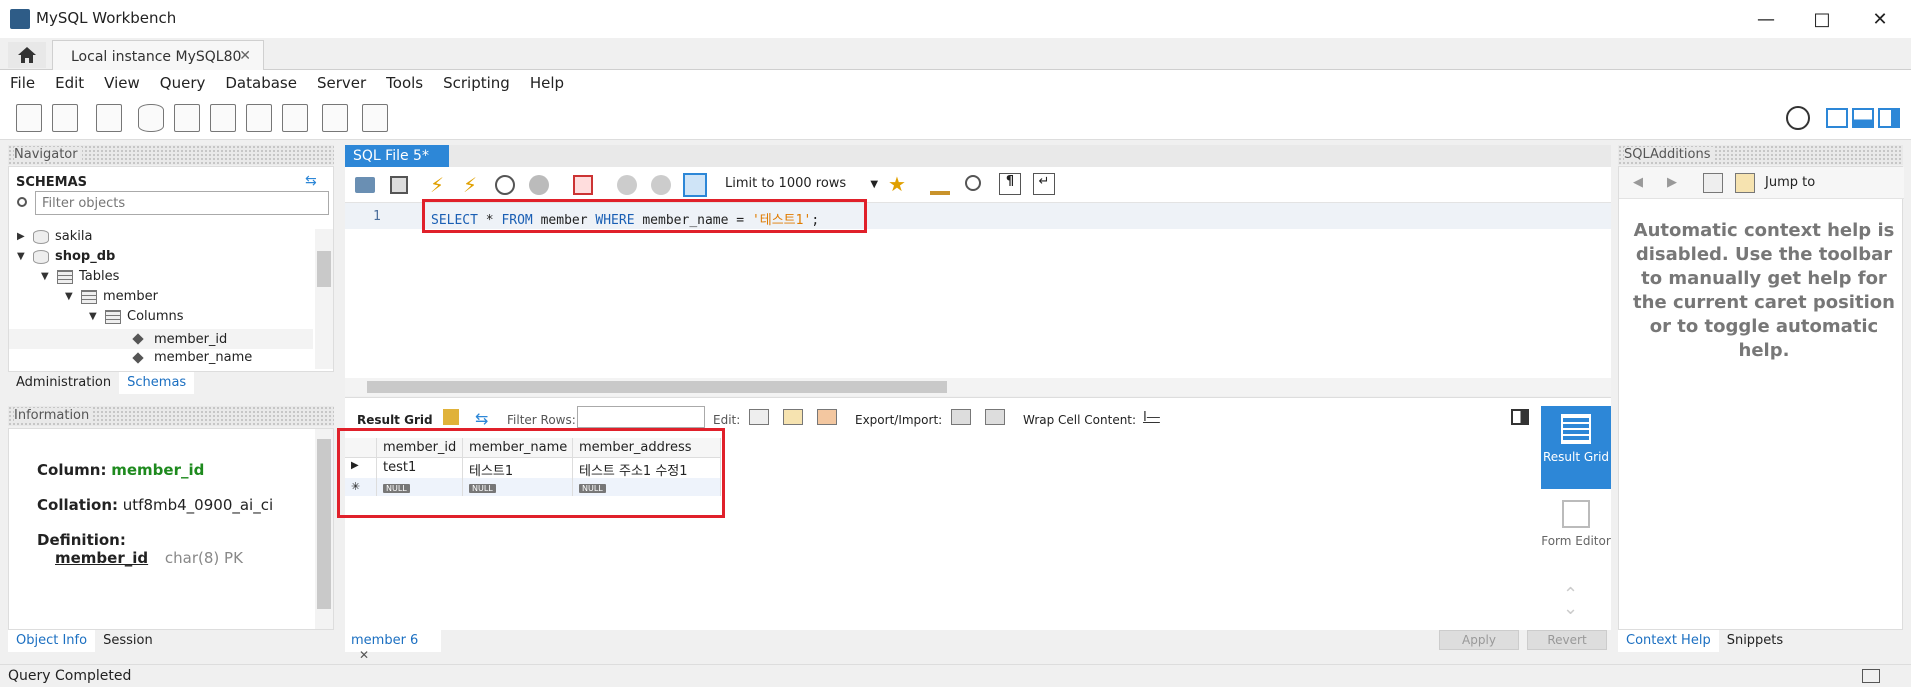 The image size is (1911, 687). Describe the element at coordinates (451, 417) in the screenshot. I see `grid-view-icon` at that location.